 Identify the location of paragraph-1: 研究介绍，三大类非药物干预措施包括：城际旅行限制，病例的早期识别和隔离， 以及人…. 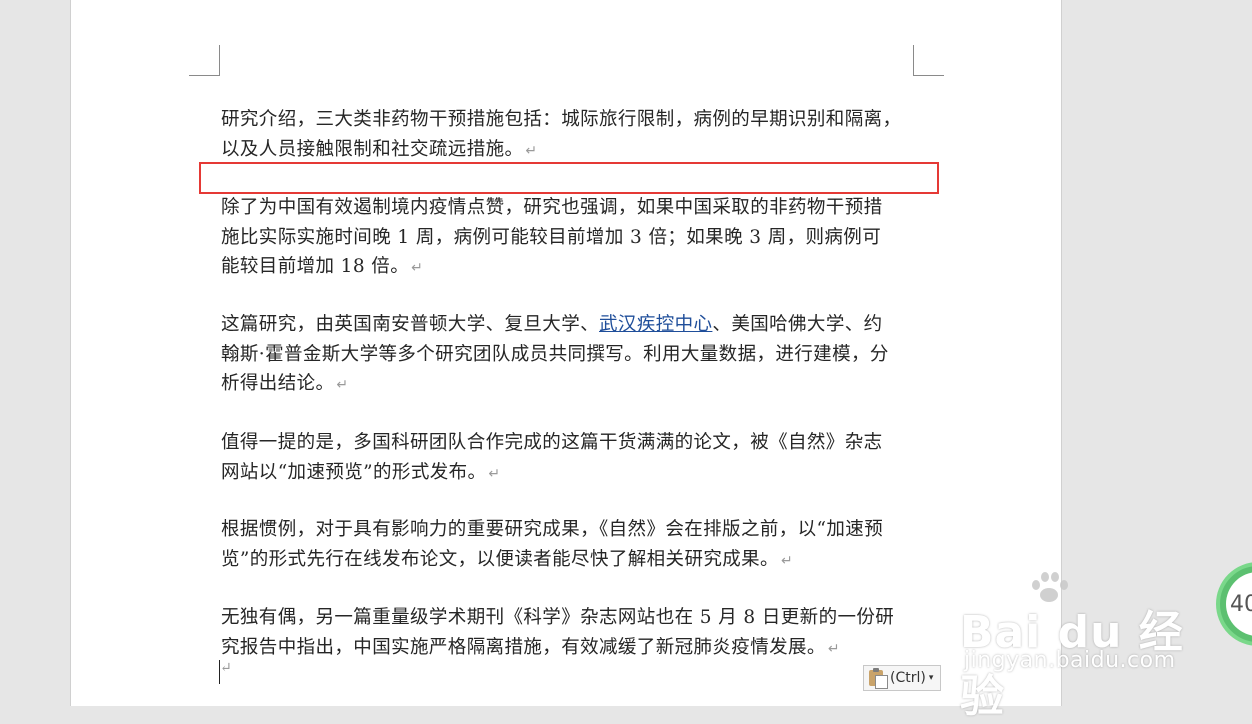
(571, 135).